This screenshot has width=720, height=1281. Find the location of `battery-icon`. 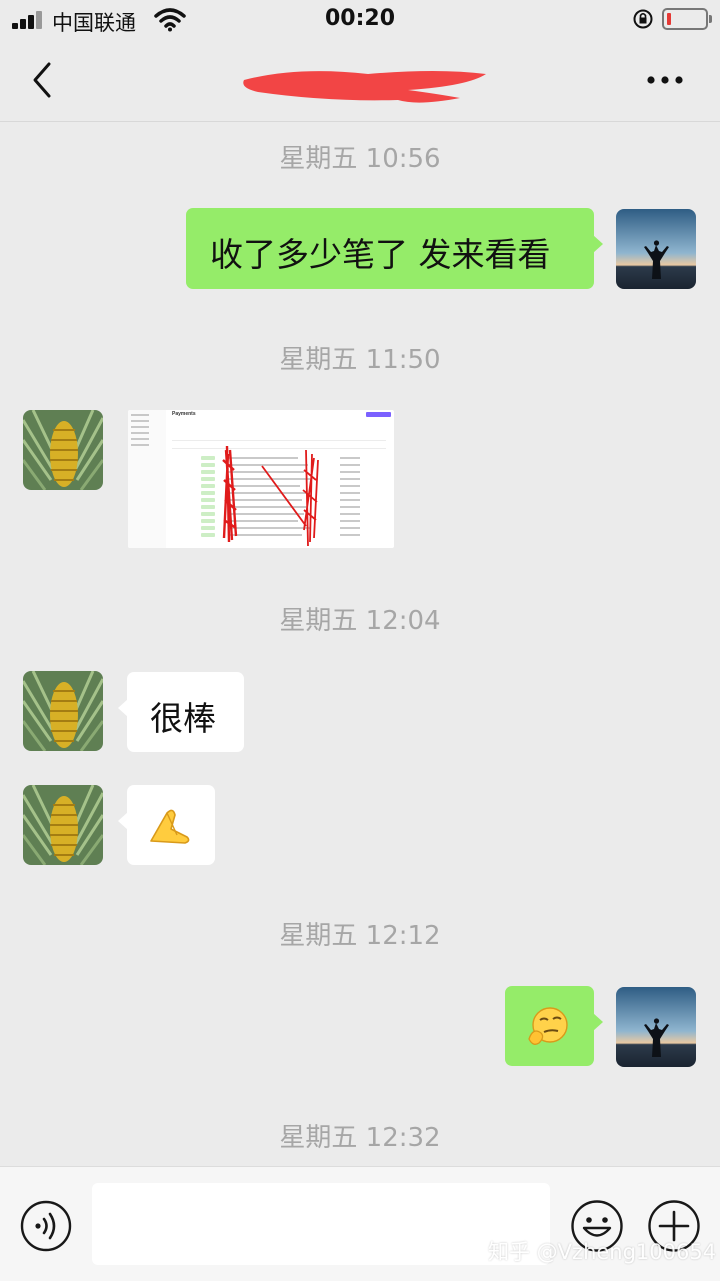

battery-icon is located at coordinates (687, 19).